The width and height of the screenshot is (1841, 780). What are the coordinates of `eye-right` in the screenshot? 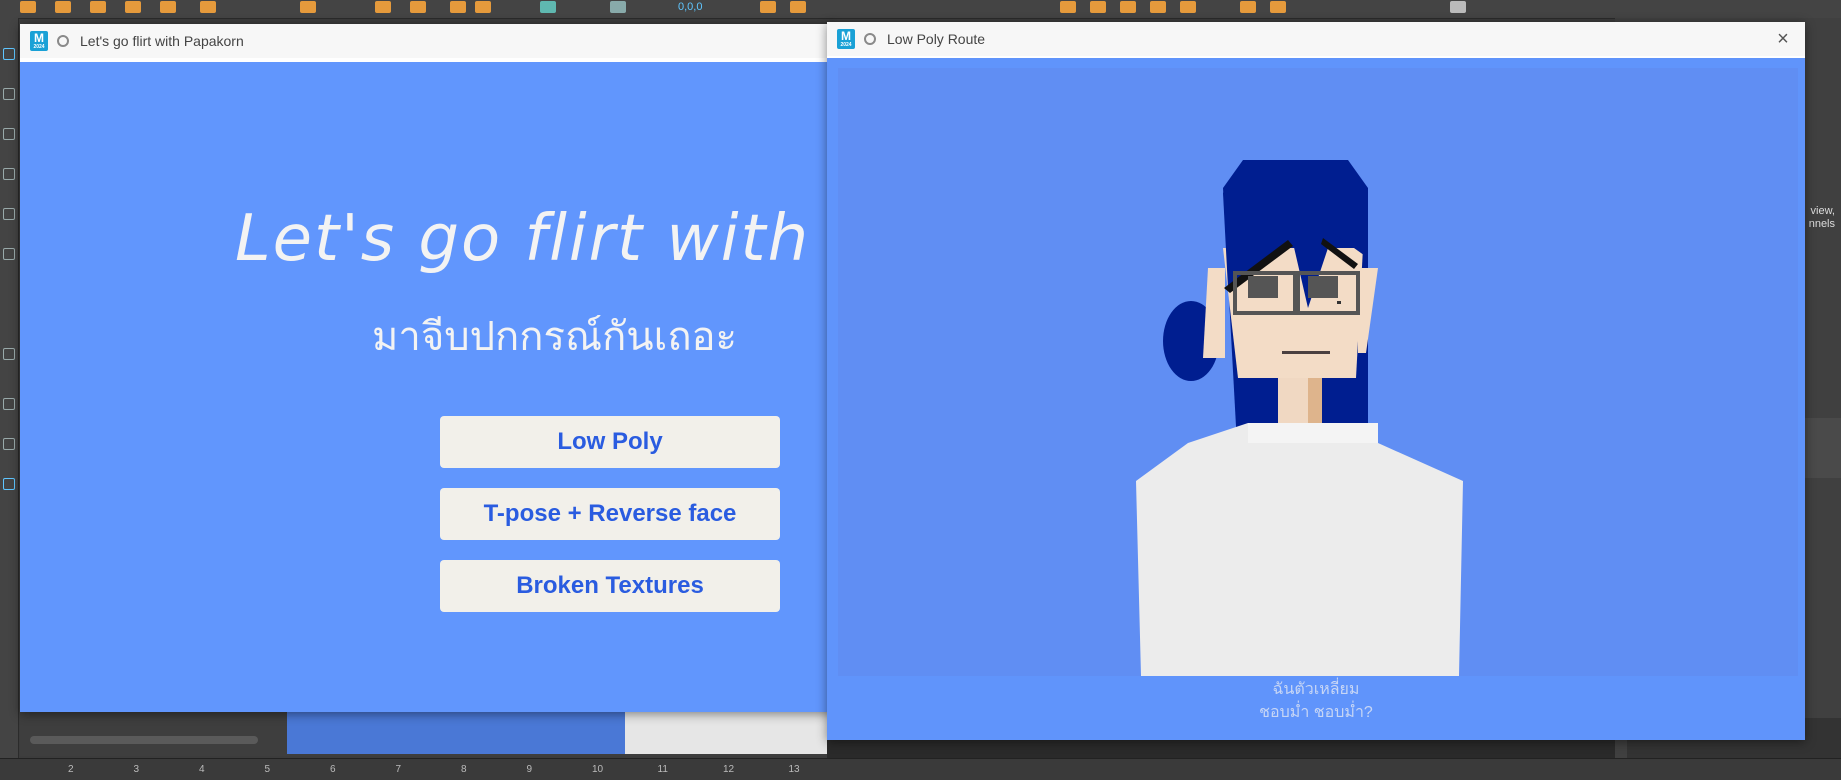 It's located at (1323, 287).